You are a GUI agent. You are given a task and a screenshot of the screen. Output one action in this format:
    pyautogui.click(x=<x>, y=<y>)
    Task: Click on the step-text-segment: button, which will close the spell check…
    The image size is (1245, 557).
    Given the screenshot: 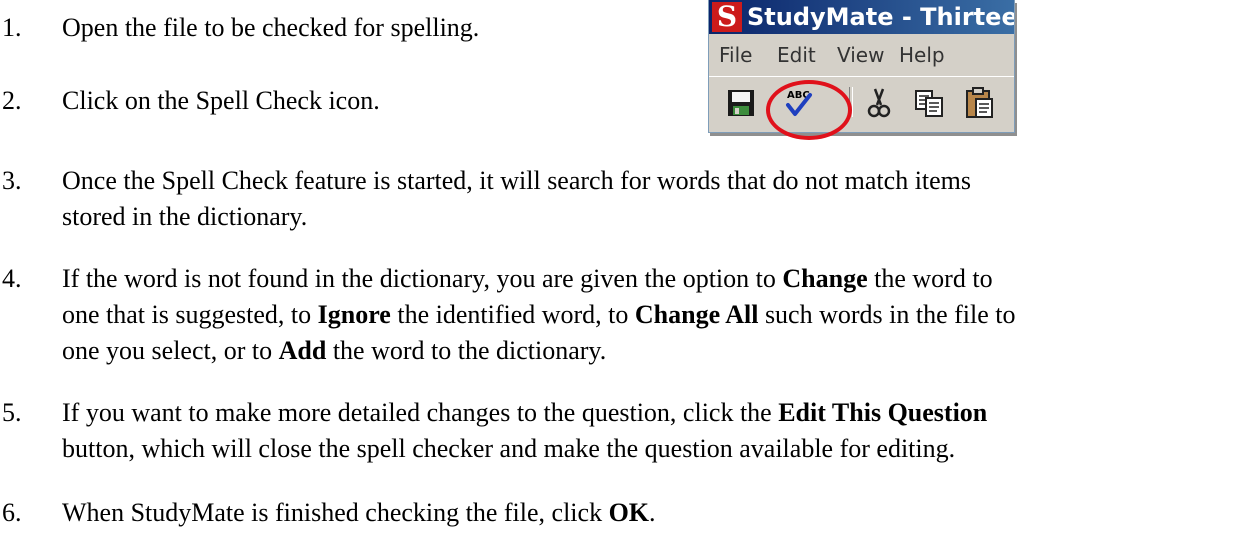 What is the action you would take?
    pyautogui.click(x=509, y=448)
    